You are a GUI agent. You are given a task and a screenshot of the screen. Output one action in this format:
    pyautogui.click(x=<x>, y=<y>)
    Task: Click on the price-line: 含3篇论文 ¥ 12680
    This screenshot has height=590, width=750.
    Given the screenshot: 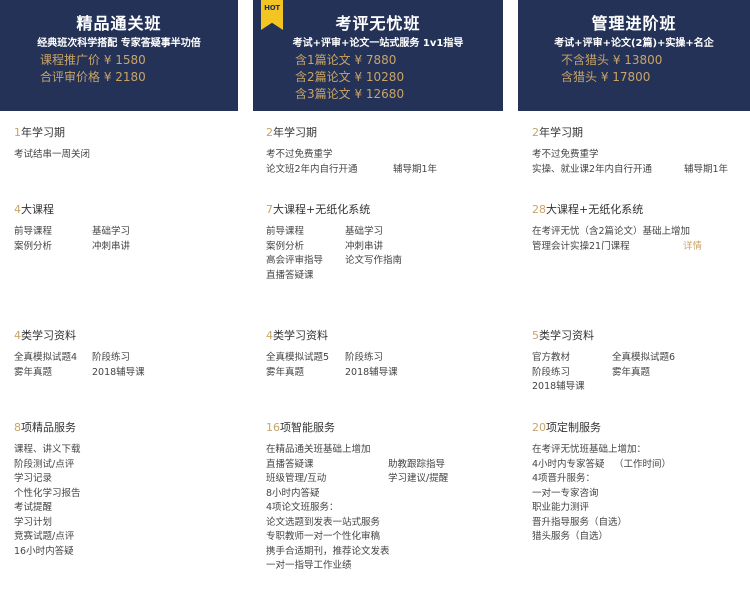 What is the action you would take?
    pyautogui.click(x=350, y=94)
    